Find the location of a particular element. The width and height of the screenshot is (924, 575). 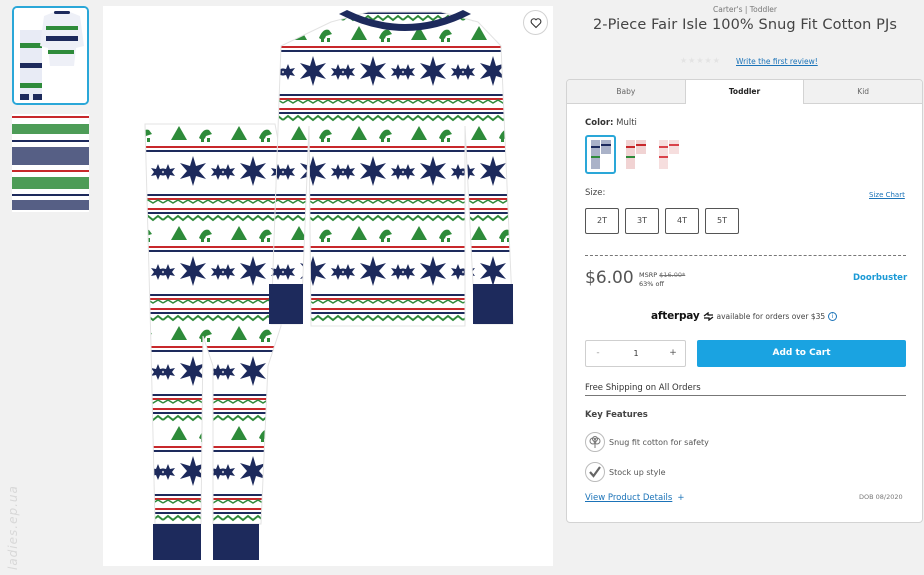

feature-item: Snug fit cotton for safety is located at coordinates (647, 442).